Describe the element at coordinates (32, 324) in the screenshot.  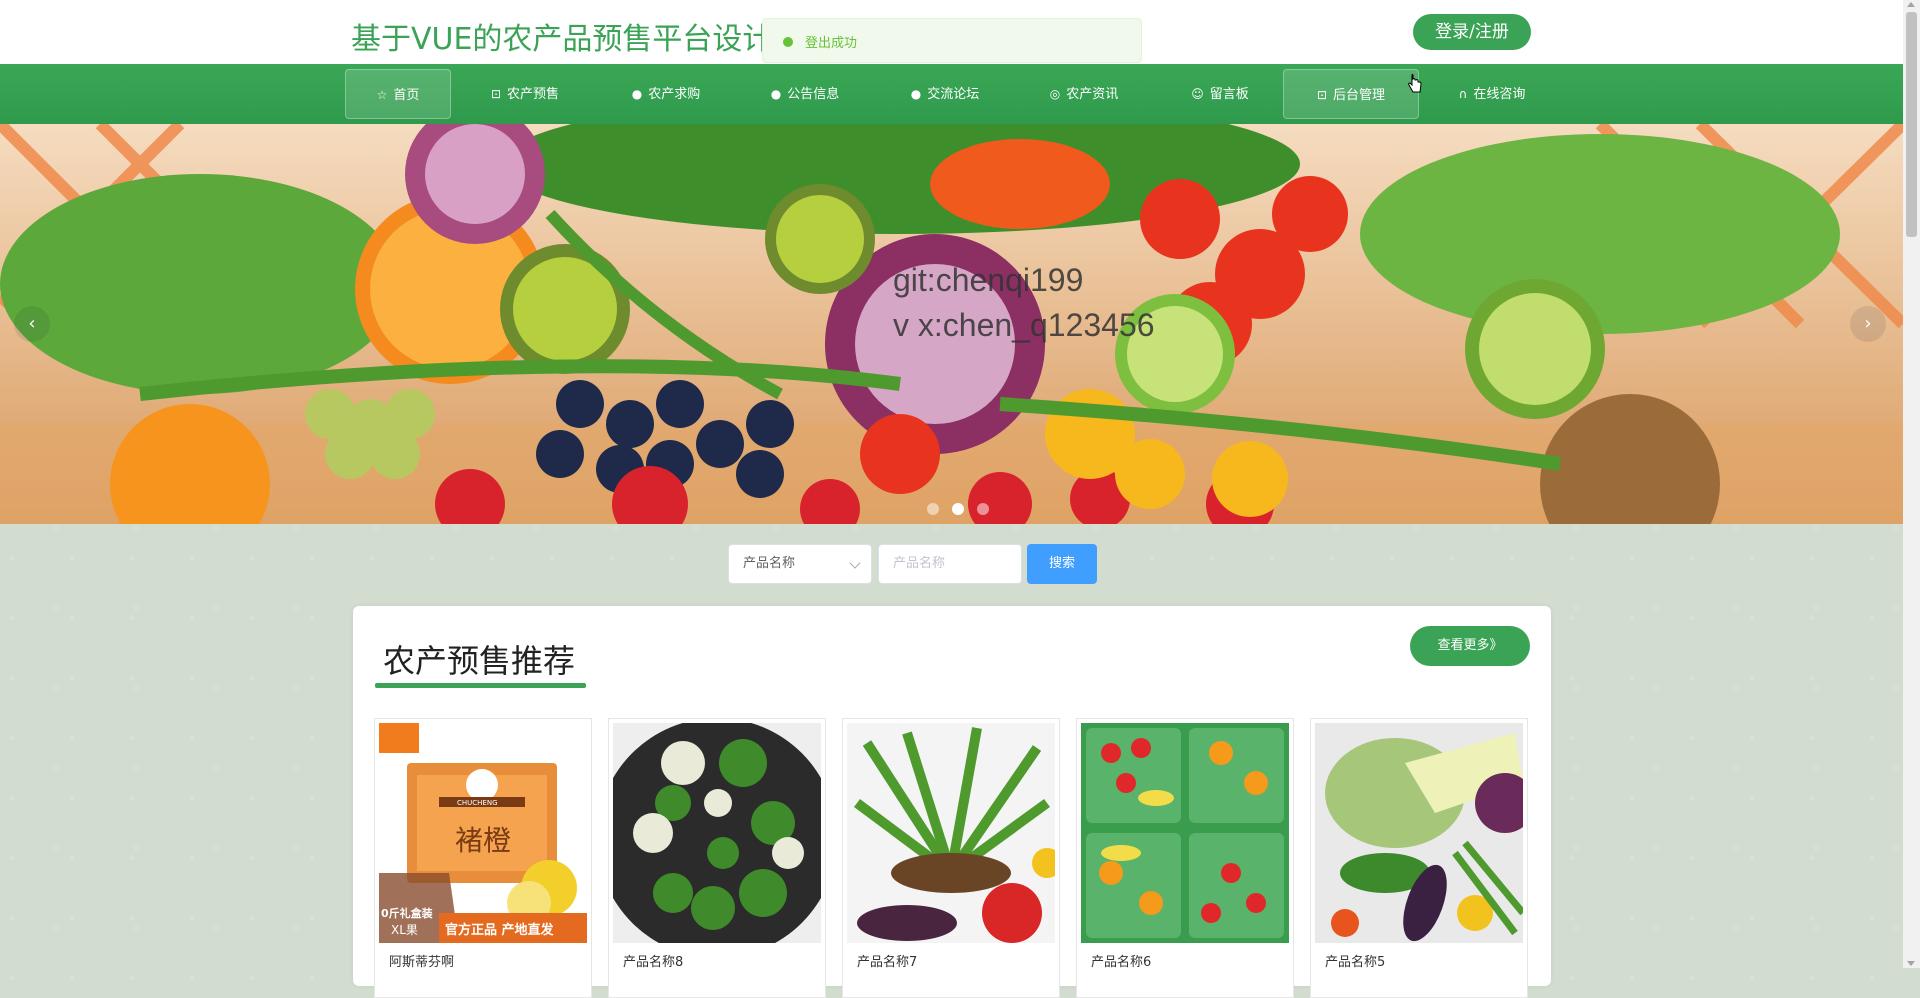
I see `carousel-prev-button: ‹` at that location.